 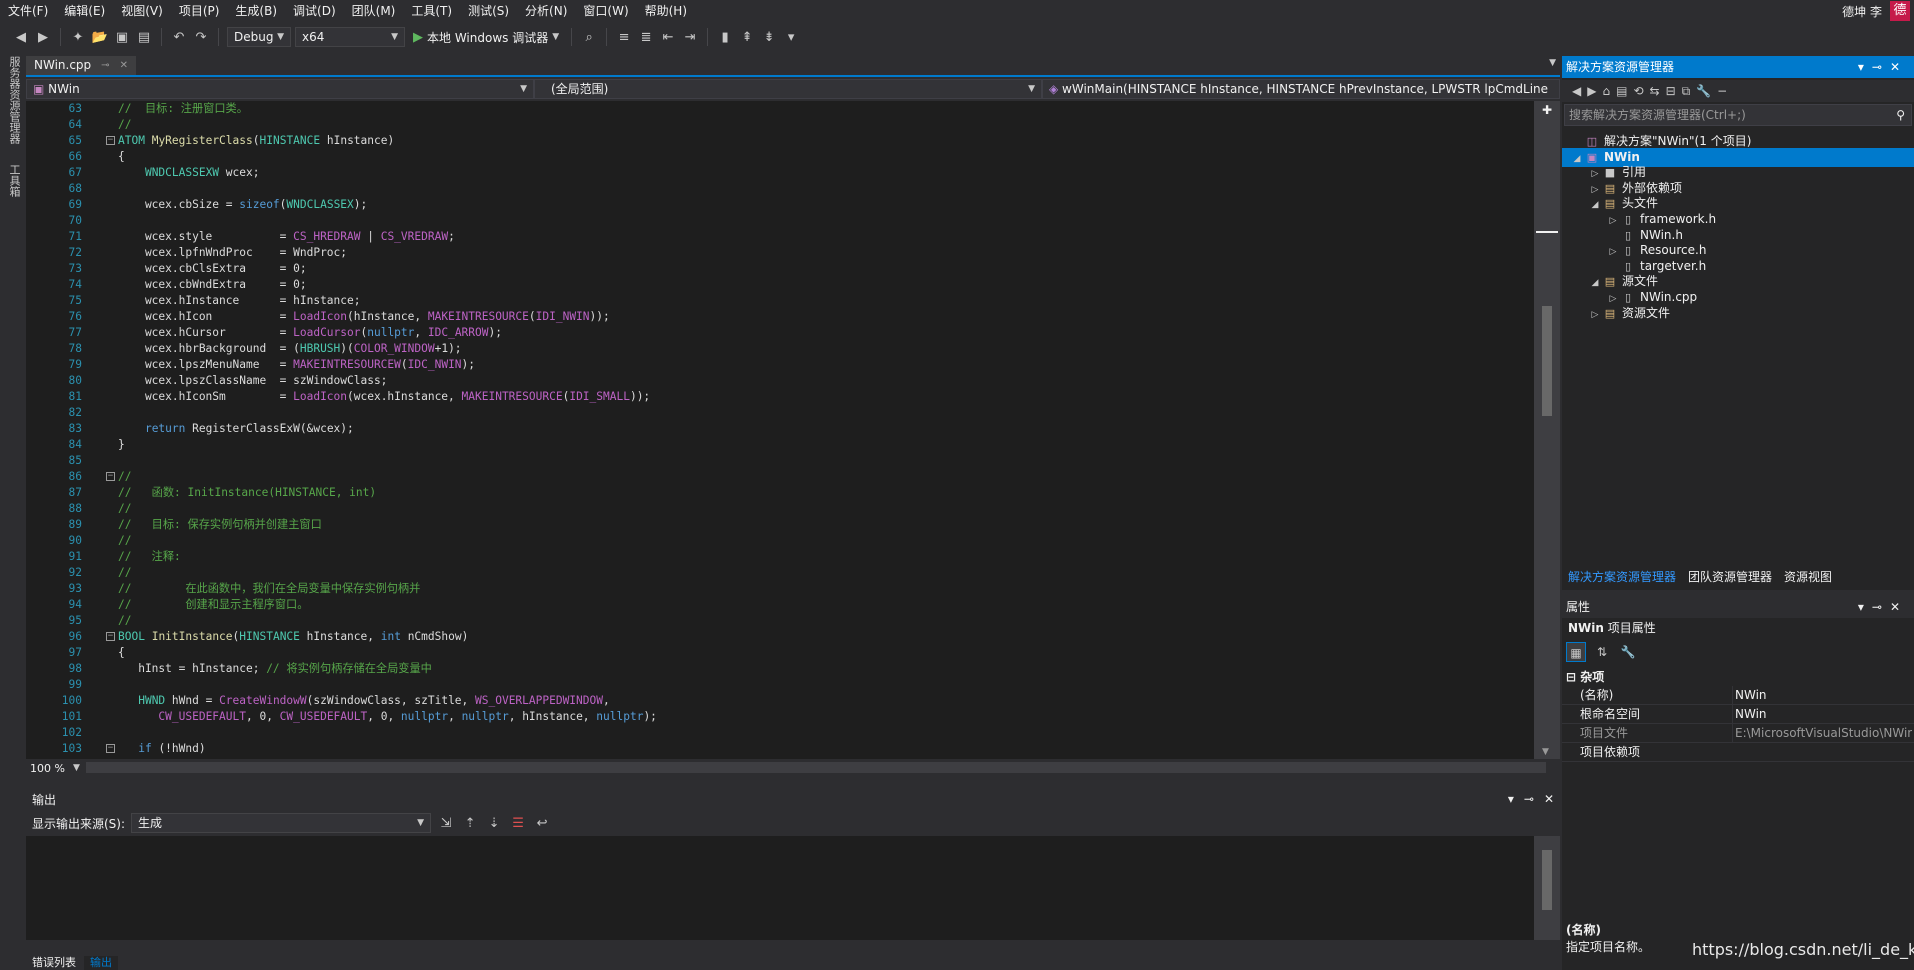 I want to click on pending-changes-icon: ⟲, so click(x=1638, y=91).